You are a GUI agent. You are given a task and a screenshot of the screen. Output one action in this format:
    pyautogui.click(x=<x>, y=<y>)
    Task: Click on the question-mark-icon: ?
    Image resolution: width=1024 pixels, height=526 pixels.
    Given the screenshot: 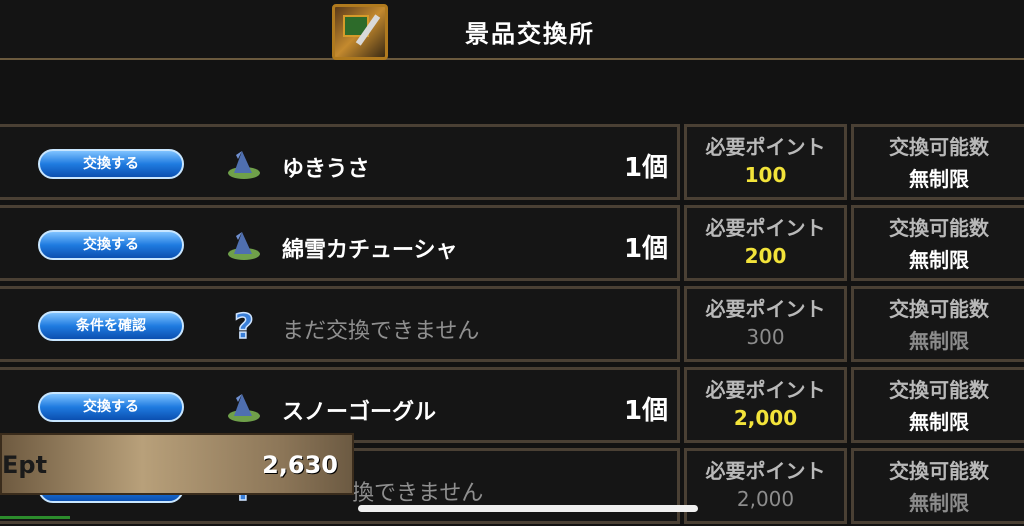 What is the action you would take?
    pyautogui.click(x=243, y=325)
    